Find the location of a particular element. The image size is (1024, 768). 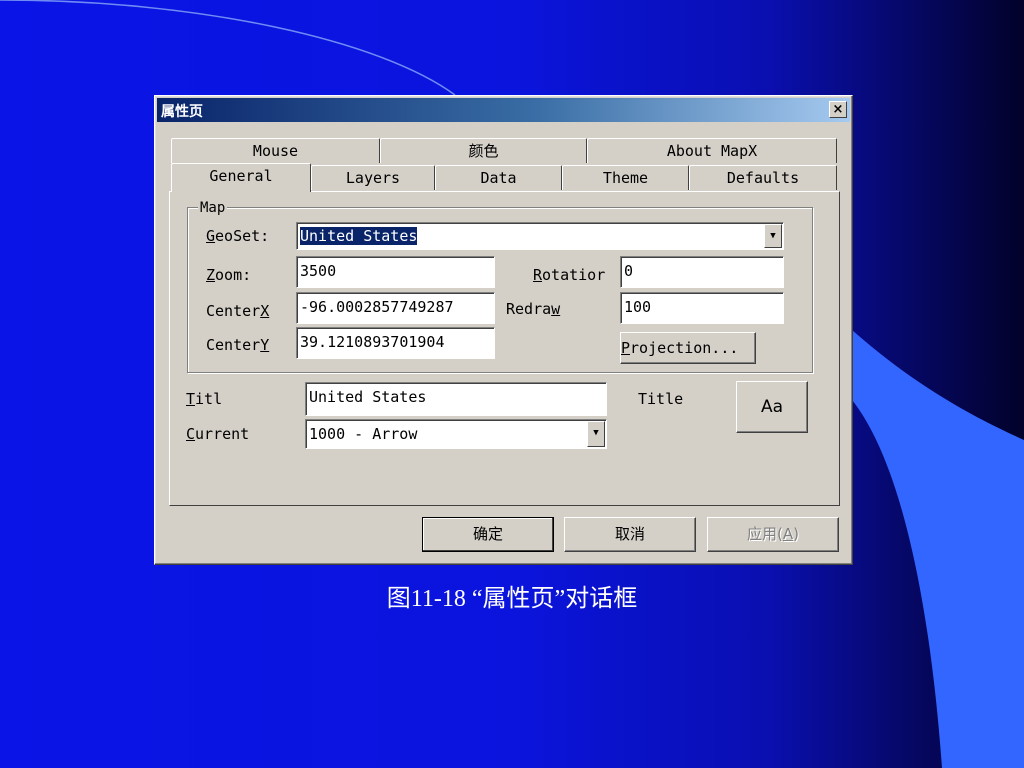

tab-mouse: Mouse is located at coordinates (275, 150).